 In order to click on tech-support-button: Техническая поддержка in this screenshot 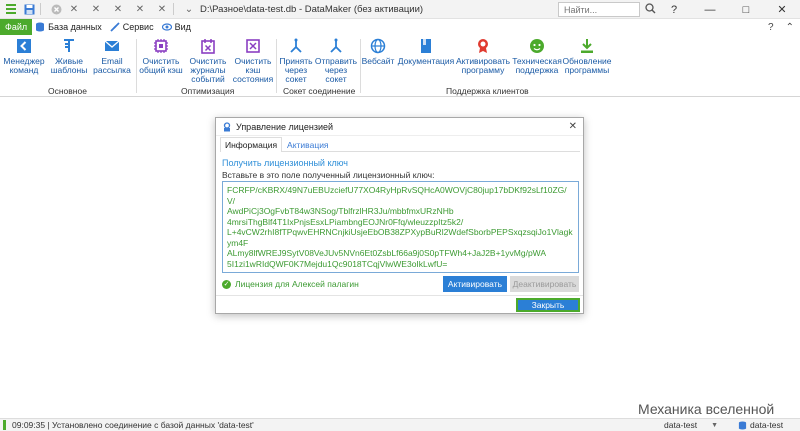, I will do `click(537, 56)`.